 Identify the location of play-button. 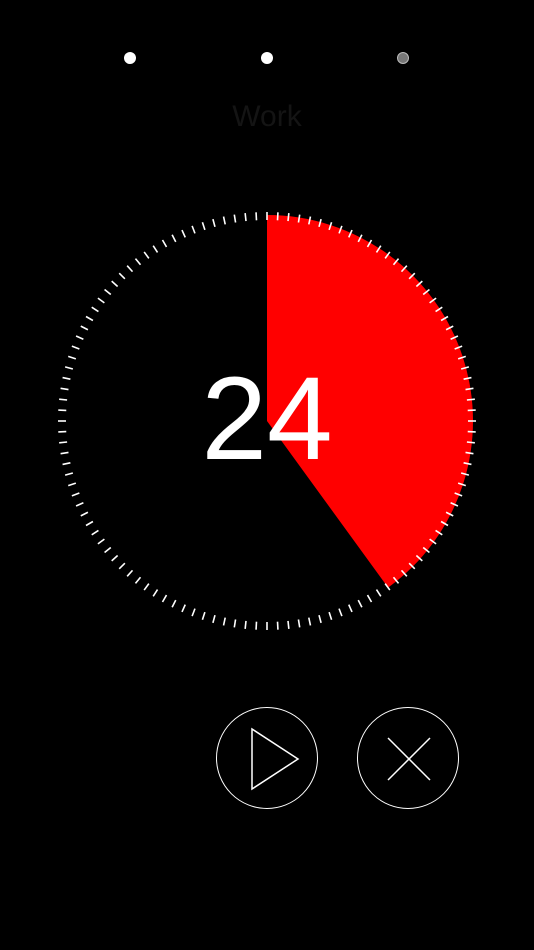
(267, 758).